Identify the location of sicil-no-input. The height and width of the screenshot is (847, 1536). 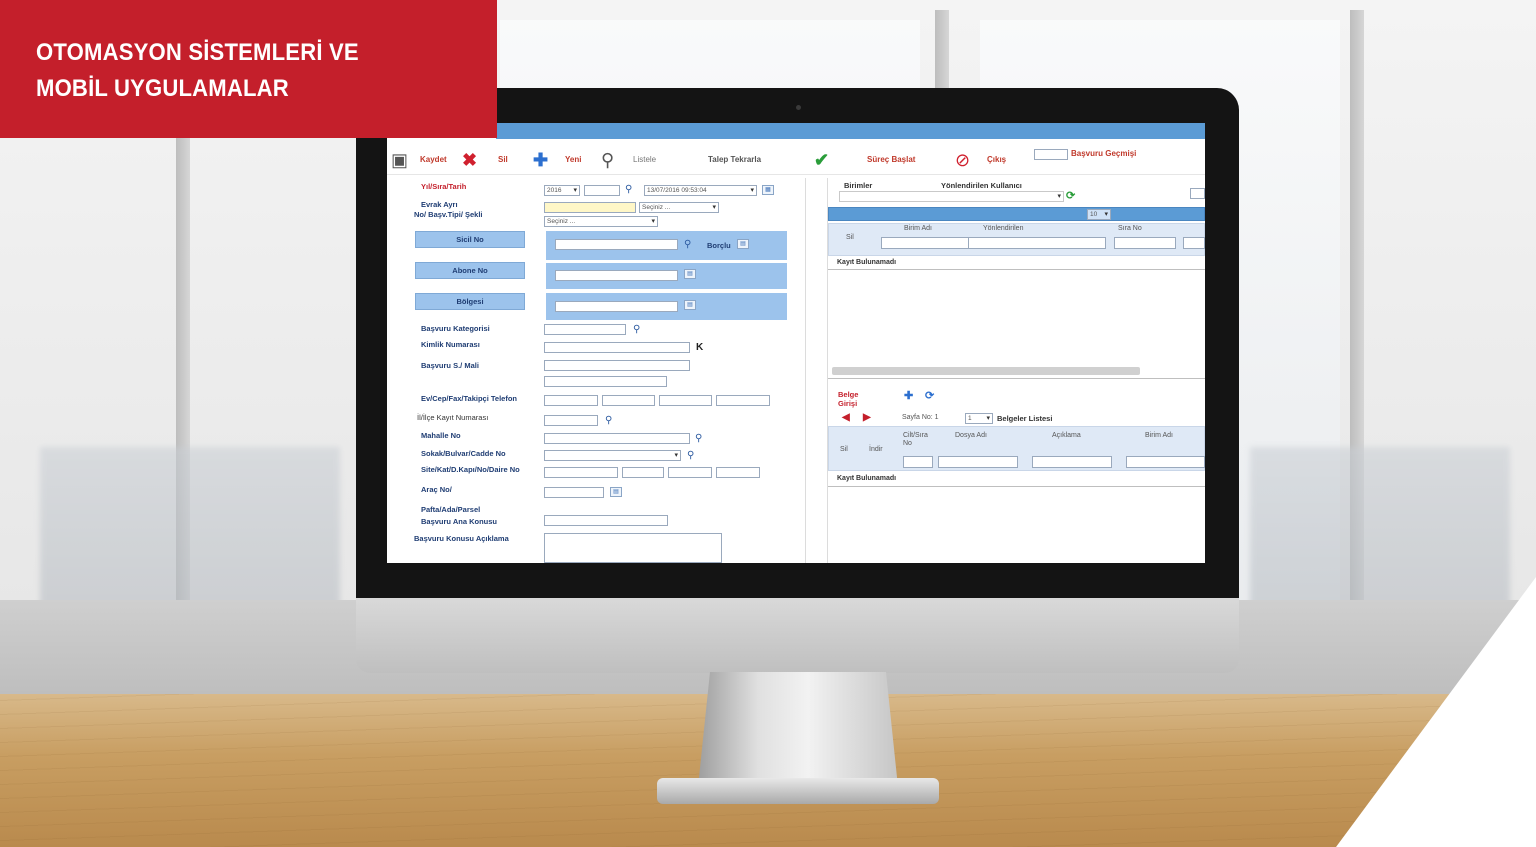
(616, 244).